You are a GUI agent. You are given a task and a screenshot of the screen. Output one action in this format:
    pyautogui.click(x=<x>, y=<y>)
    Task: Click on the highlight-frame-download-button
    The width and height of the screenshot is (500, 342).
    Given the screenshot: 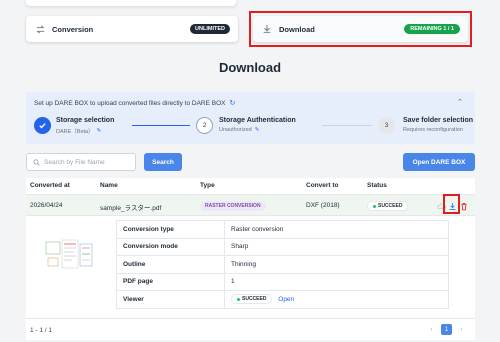 What is the action you would take?
    pyautogui.click(x=451, y=204)
    